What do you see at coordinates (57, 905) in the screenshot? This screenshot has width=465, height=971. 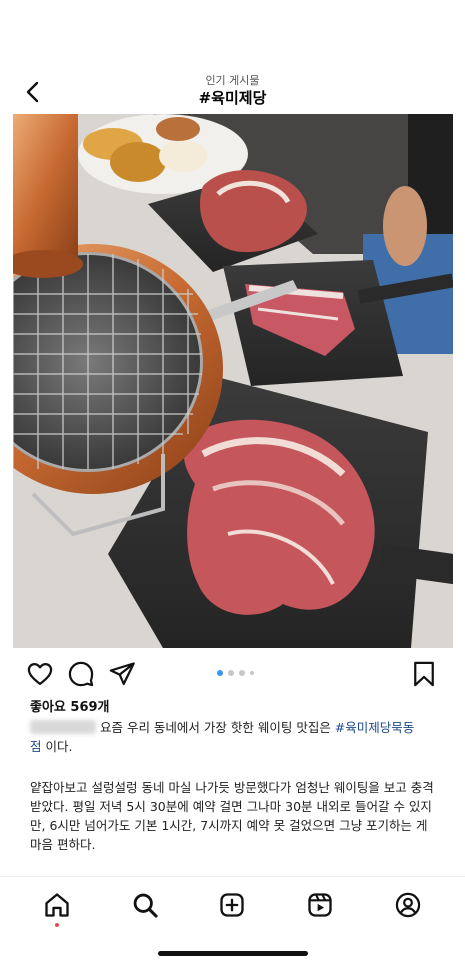 I see `home-icon` at bounding box center [57, 905].